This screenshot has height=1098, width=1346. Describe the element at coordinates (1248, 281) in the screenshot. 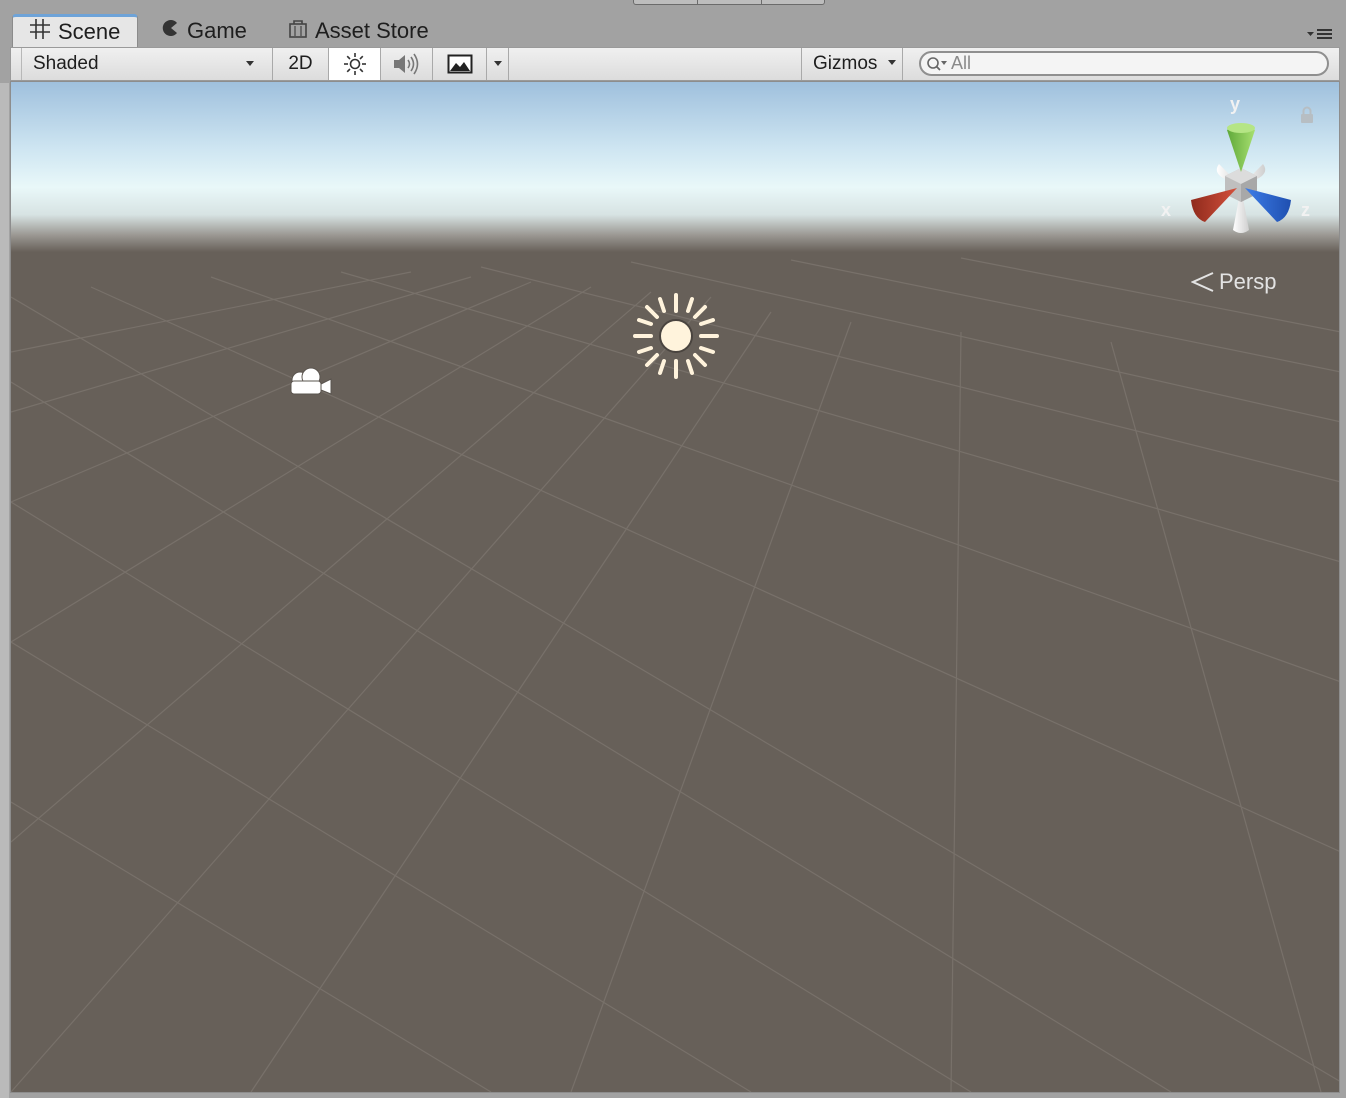

I see `projection-label: Persp` at that location.